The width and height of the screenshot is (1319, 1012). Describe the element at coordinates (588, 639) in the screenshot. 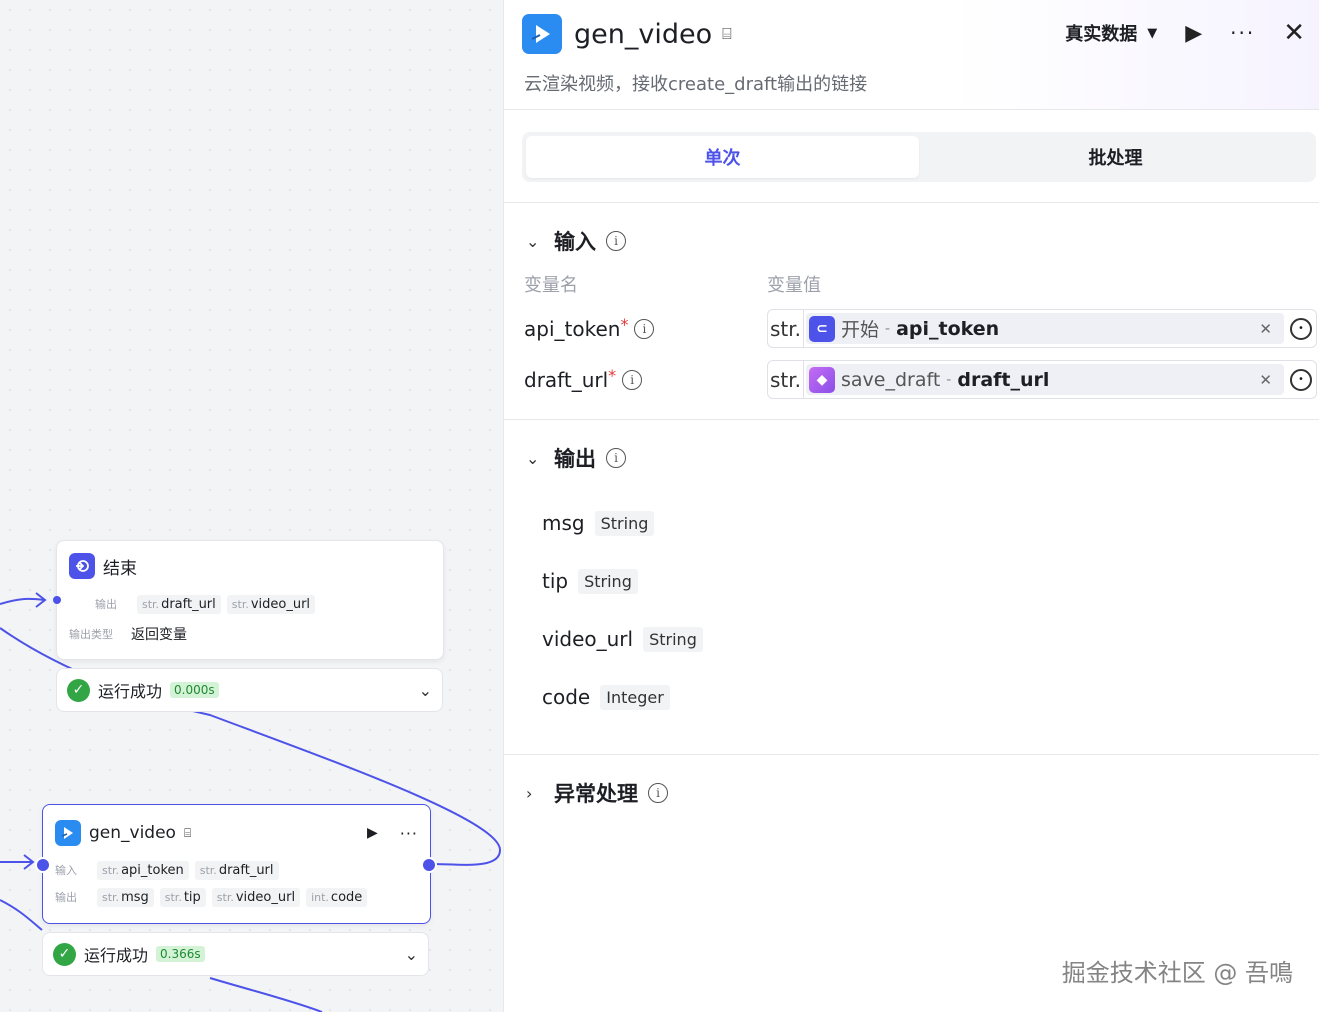

I see `output-name: video_url` at that location.